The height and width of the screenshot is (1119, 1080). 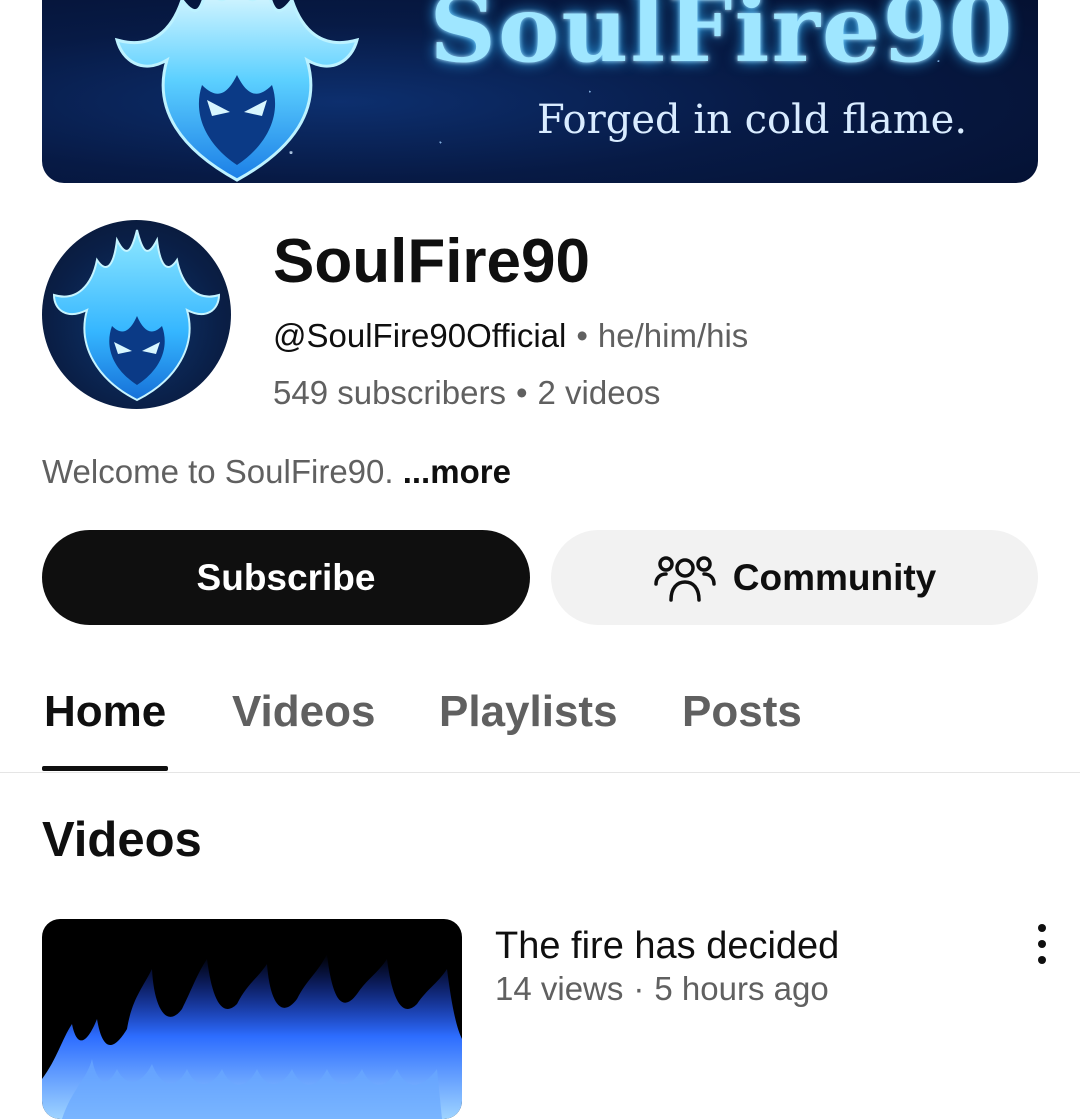 I want to click on banner-title: SoulFire90, so click(x=722, y=41).